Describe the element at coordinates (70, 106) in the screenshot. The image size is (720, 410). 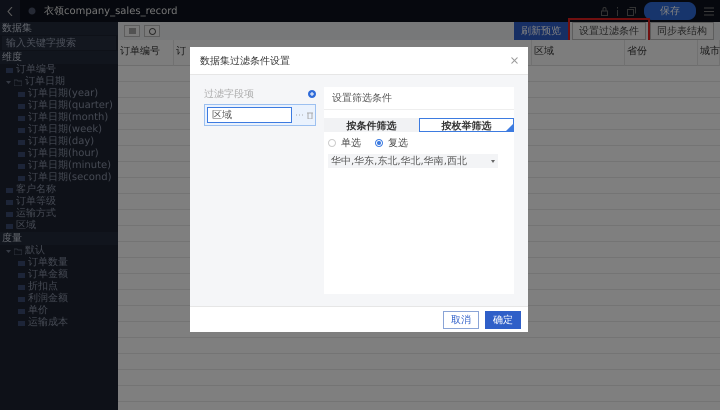
I see `tree-item: 订单日期(quarter)` at that location.